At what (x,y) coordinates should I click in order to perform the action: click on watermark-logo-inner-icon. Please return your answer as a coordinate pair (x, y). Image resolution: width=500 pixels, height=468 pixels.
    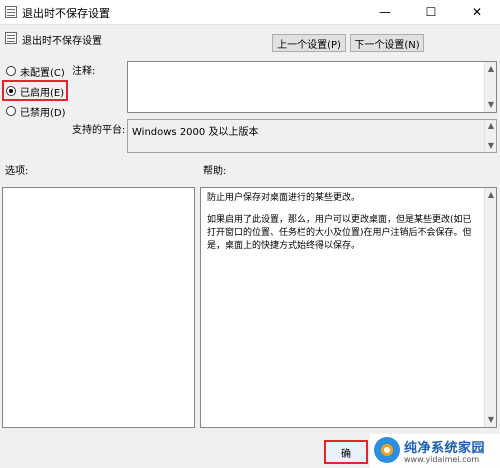
    Looking at the image, I should click on (387, 450).